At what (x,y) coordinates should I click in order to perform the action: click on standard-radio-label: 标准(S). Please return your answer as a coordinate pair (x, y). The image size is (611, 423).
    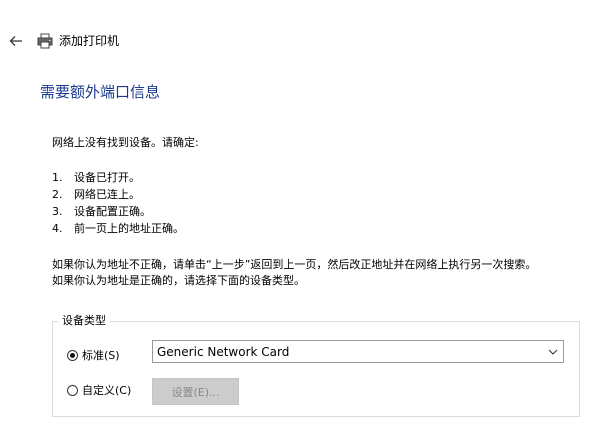
    Looking at the image, I should click on (101, 355).